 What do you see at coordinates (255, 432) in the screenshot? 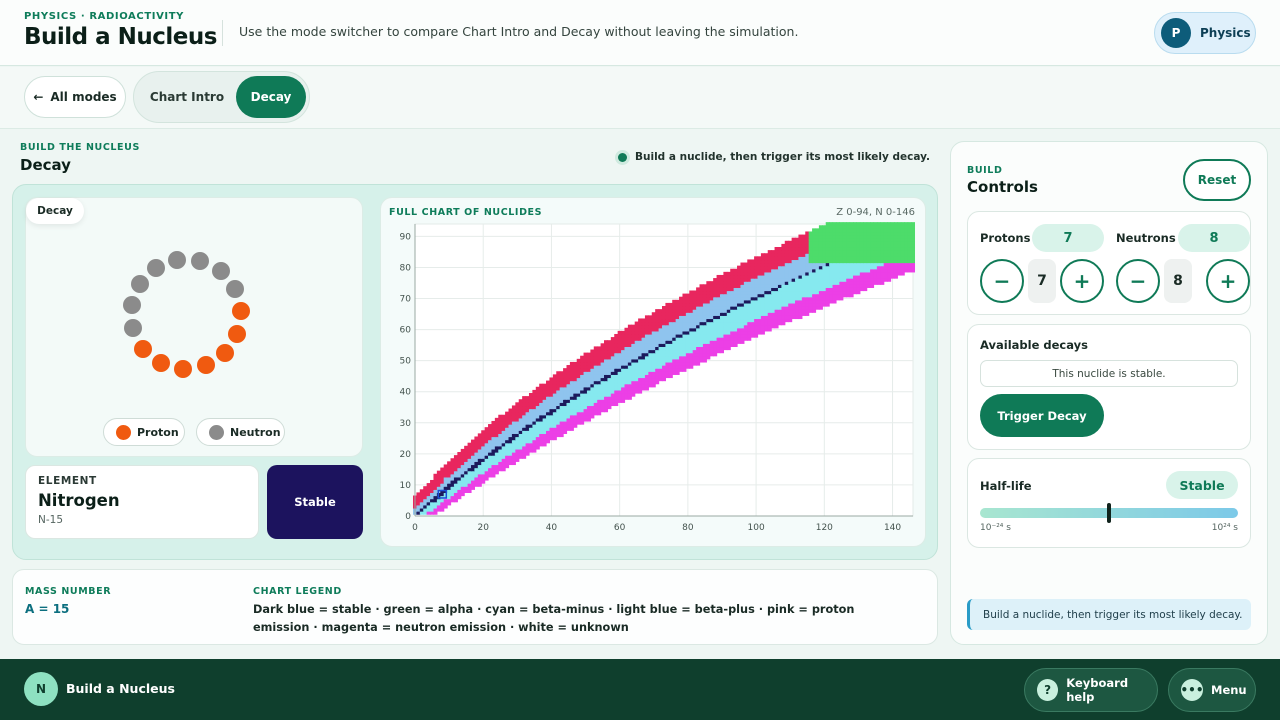
I see `legend-neutron-label: Neutron` at bounding box center [255, 432].